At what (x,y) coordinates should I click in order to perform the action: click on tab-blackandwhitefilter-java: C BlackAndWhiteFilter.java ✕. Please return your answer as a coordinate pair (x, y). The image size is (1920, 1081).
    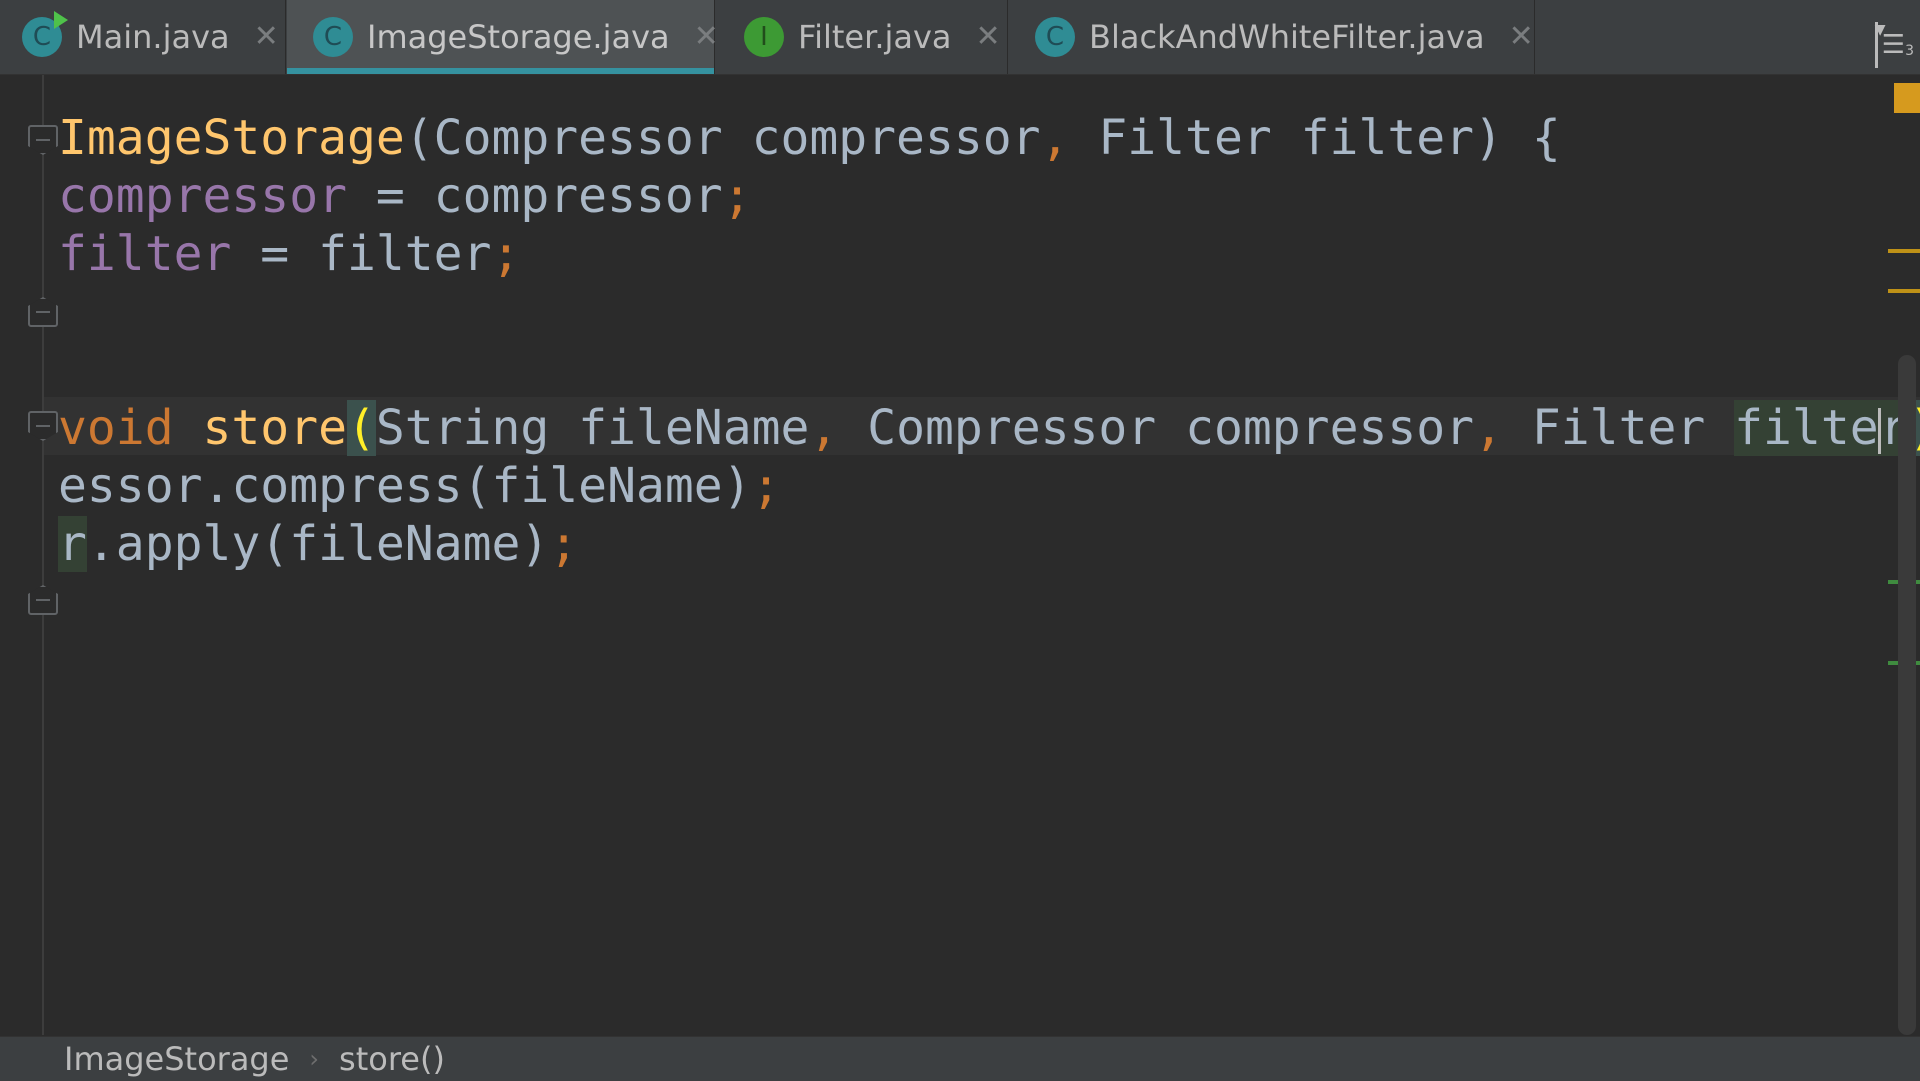
    Looking at the image, I should click on (1272, 37).